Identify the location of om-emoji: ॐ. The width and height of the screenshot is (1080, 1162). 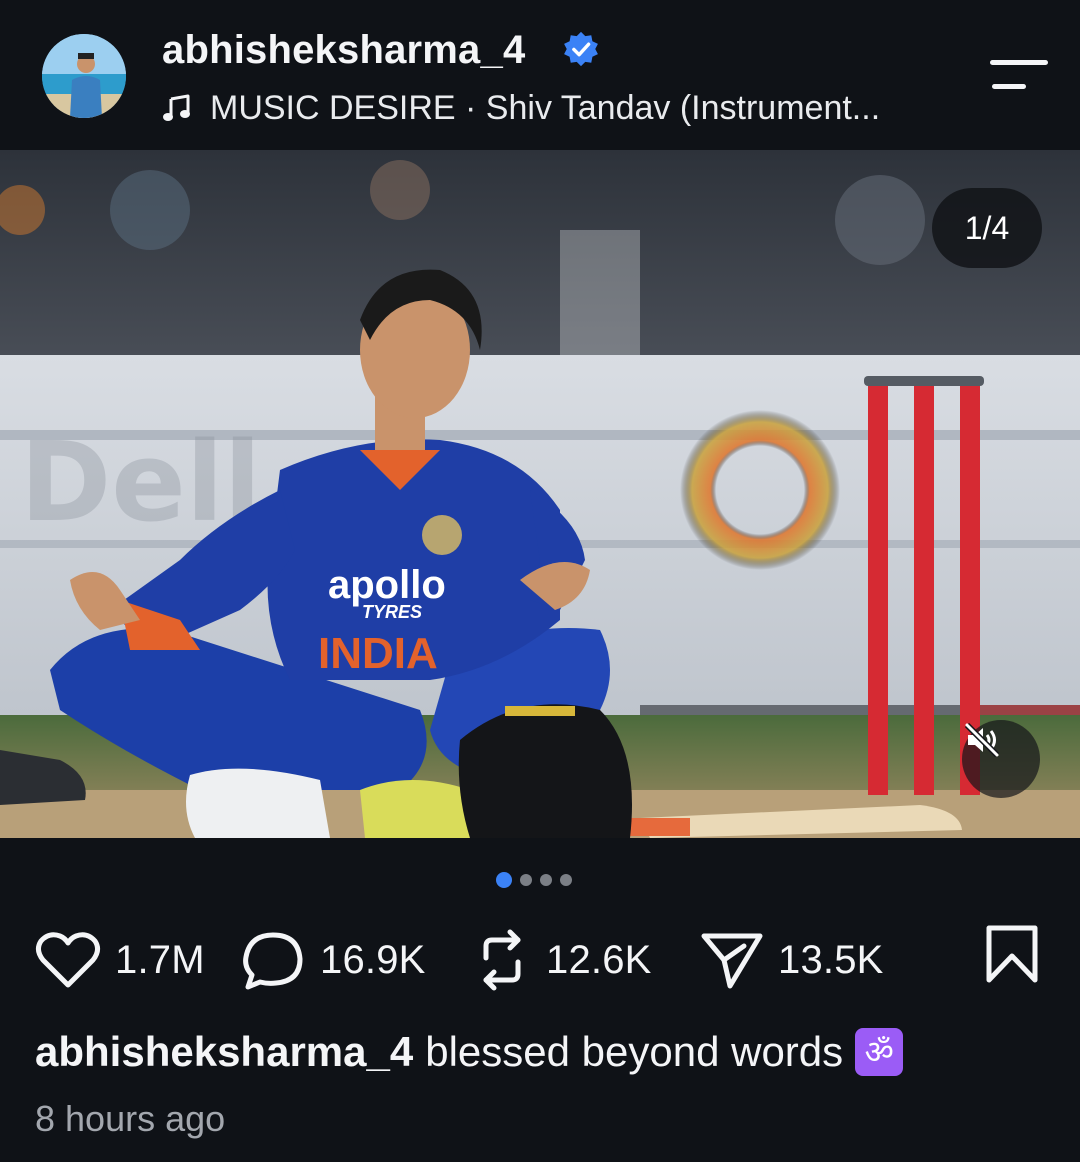
(879, 1052).